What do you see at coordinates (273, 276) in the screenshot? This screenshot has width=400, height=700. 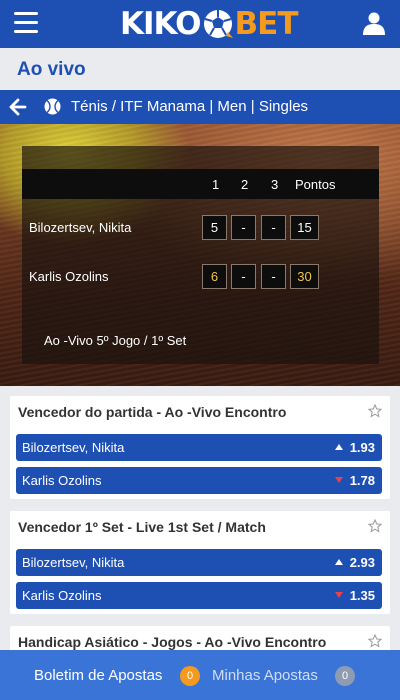 I see `player-2-set-3: -` at bounding box center [273, 276].